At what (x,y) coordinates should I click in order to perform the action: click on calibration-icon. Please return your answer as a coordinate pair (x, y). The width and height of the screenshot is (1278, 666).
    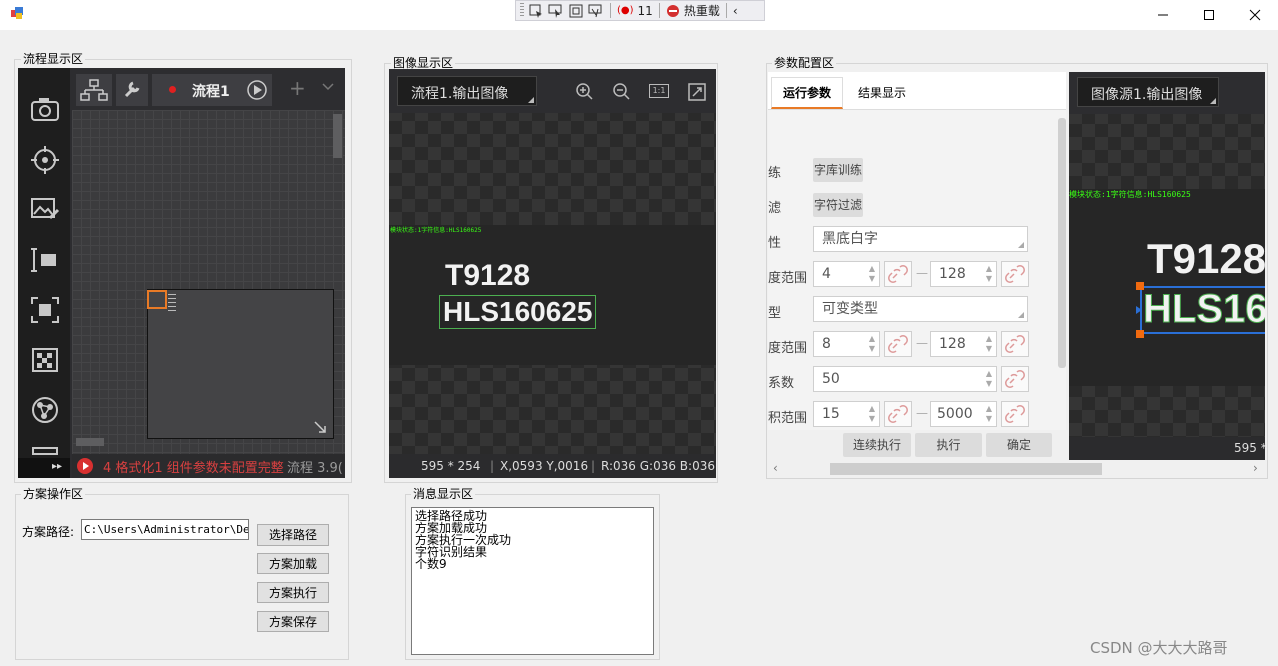
    Looking at the image, I should click on (45, 360).